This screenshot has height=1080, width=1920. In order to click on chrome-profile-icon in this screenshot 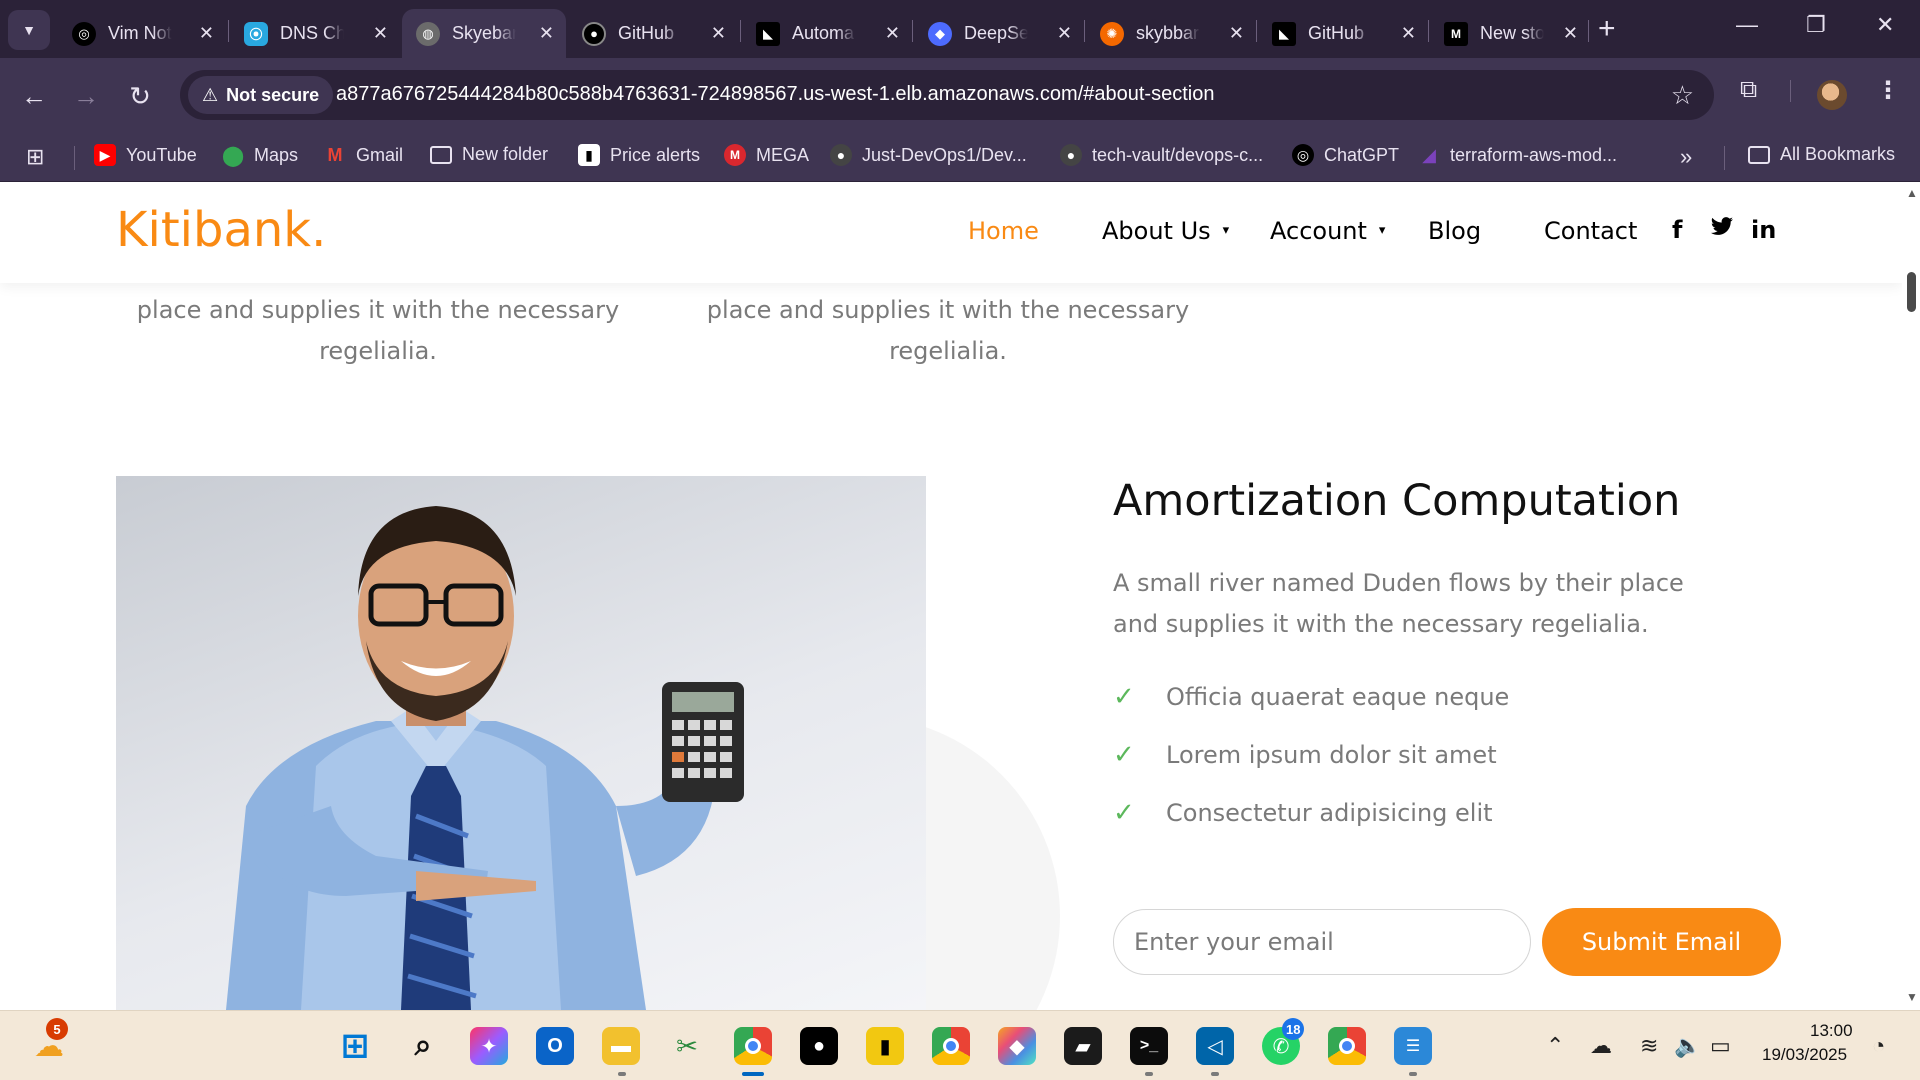, I will do `click(1347, 1046)`.